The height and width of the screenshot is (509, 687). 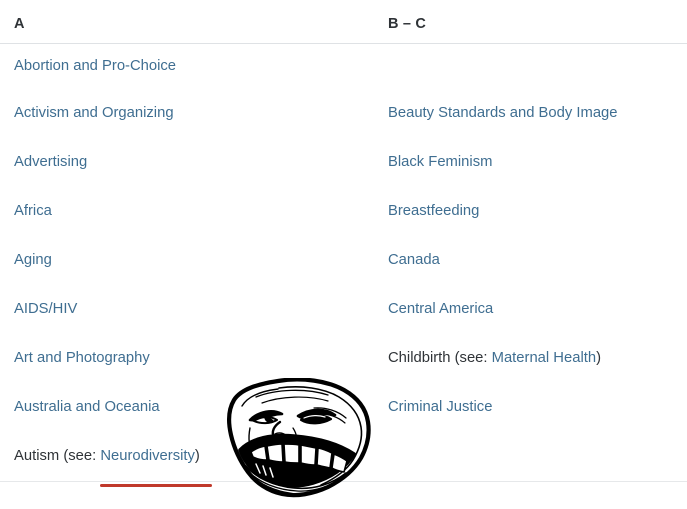 I want to click on column-header-a: A, so click(x=187, y=22).